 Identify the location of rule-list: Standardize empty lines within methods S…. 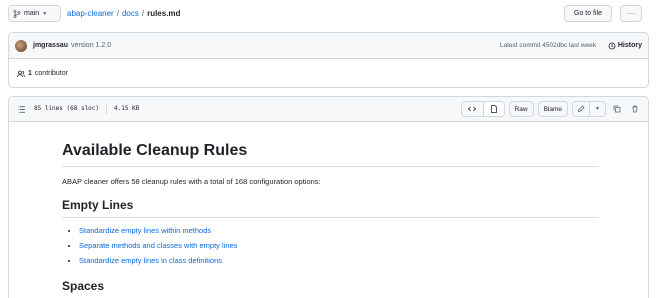
(330, 245).